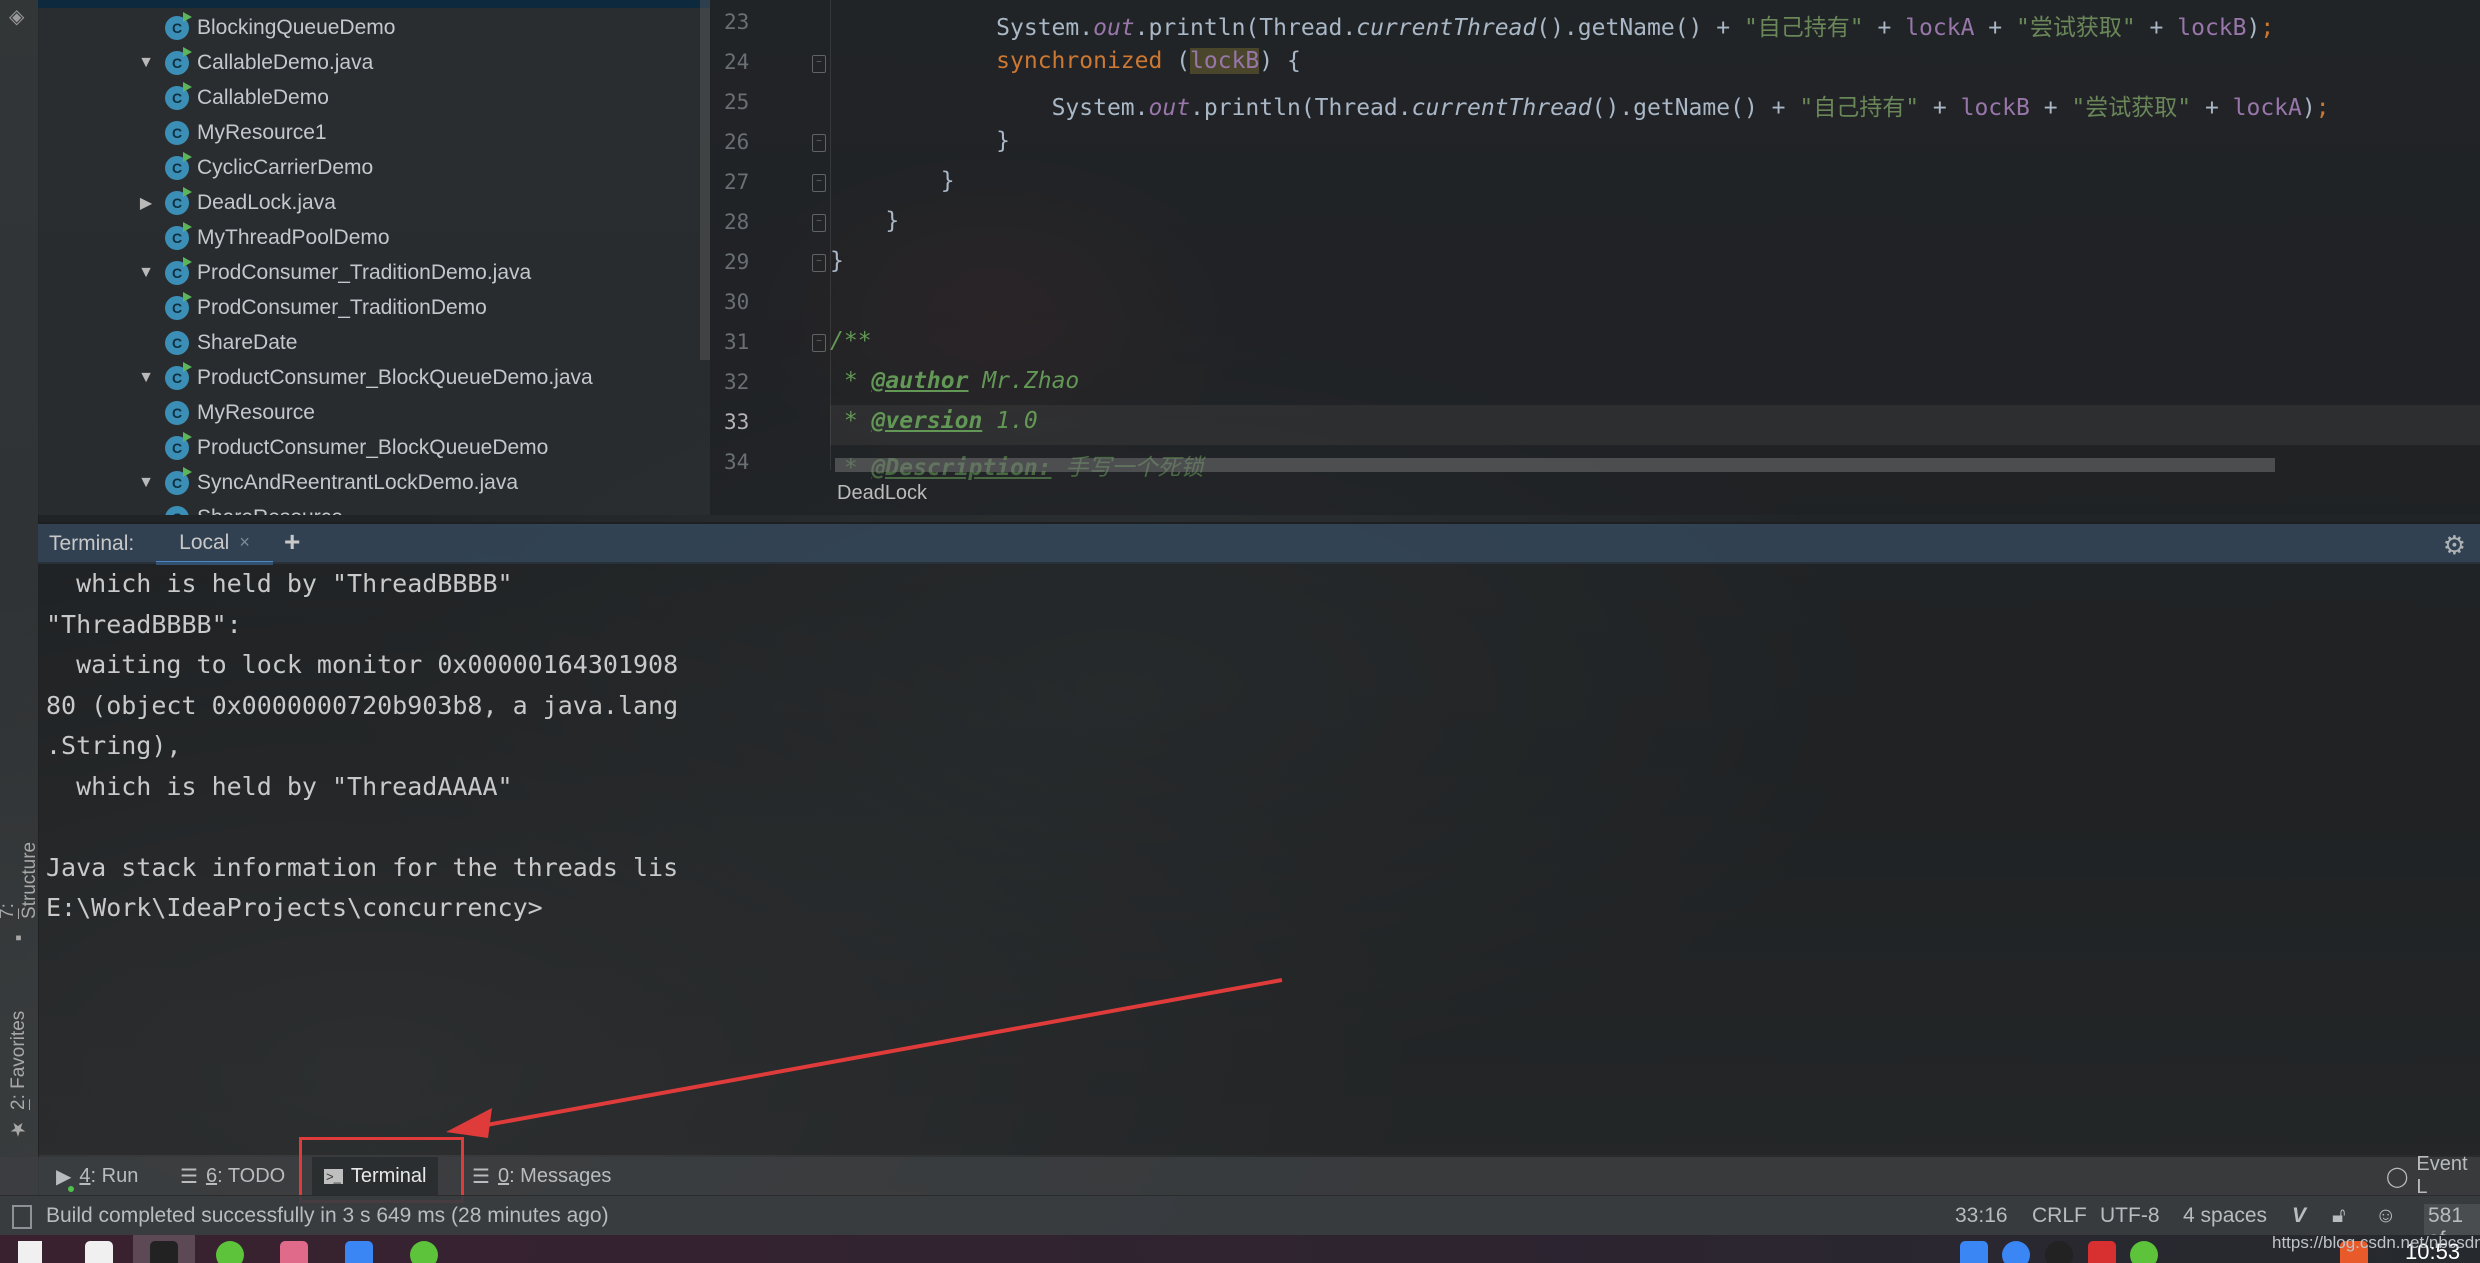 The height and width of the screenshot is (1263, 2480). I want to click on app-icon-blue, so click(359, 1252).